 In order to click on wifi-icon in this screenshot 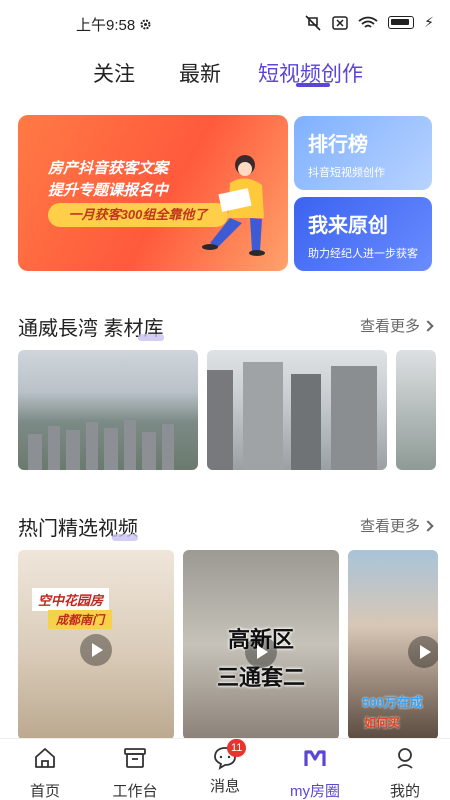, I will do `click(368, 22)`.